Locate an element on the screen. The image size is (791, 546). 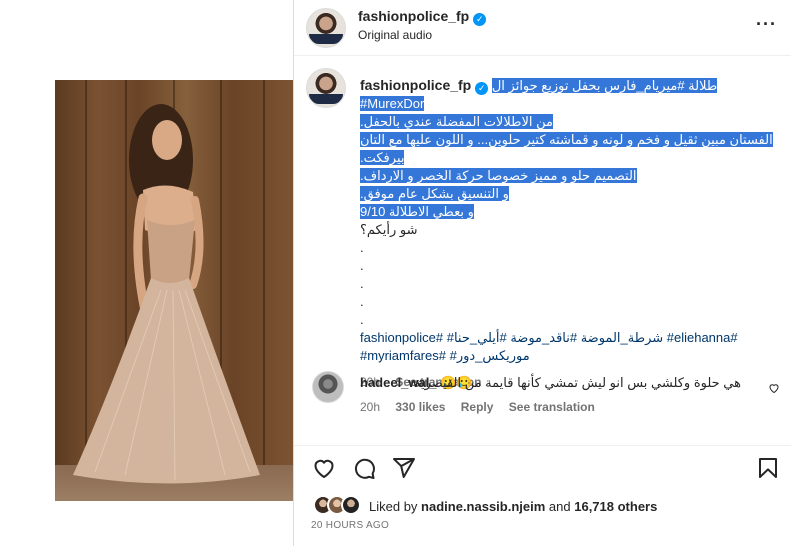
caption-username: fashionpolice_fp is located at coordinates (415, 85).